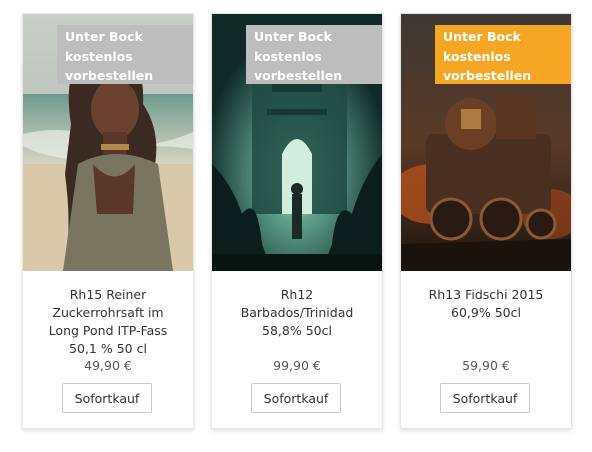  Describe the element at coordinates (486, 294) in the screenshot. I see `product-title-line: Rh13 Fidschi 2015` at that location.